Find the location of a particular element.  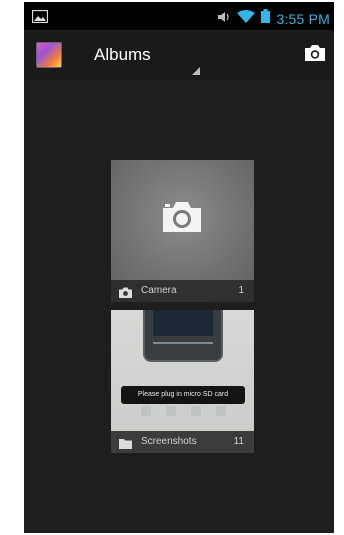

thumbnail-phone-image is located at coordinates (183, 336).